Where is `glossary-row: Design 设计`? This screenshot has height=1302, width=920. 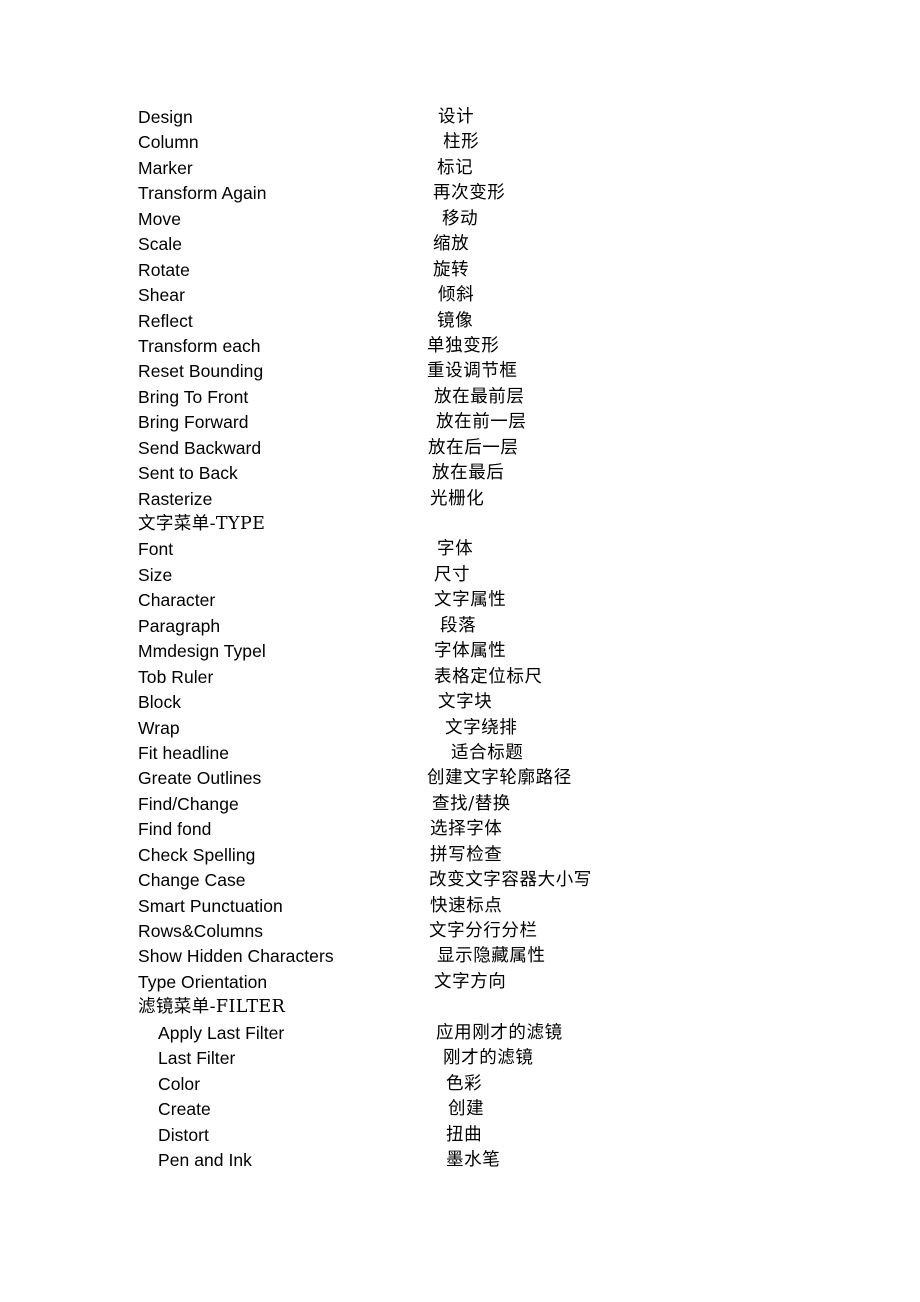 glossary-row: Design 设计 is located at coordinates (460, 117).